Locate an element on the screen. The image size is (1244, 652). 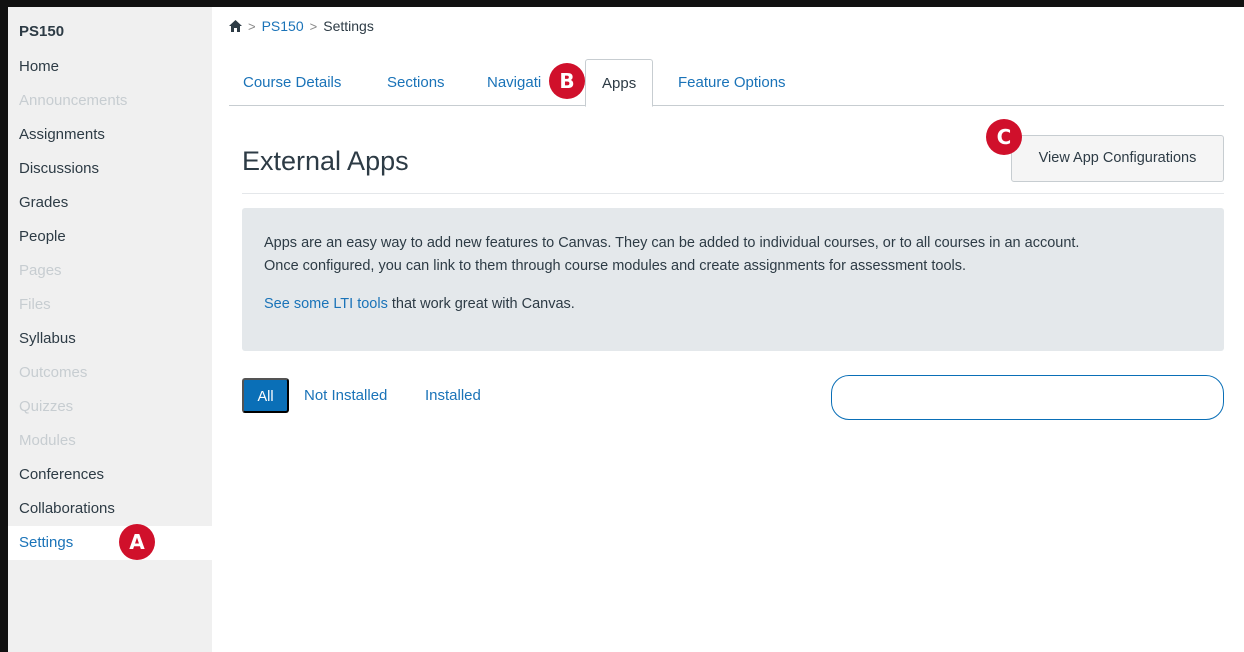
breadcrumb: > PS150 > Settings is located at coordinates (301, 26).